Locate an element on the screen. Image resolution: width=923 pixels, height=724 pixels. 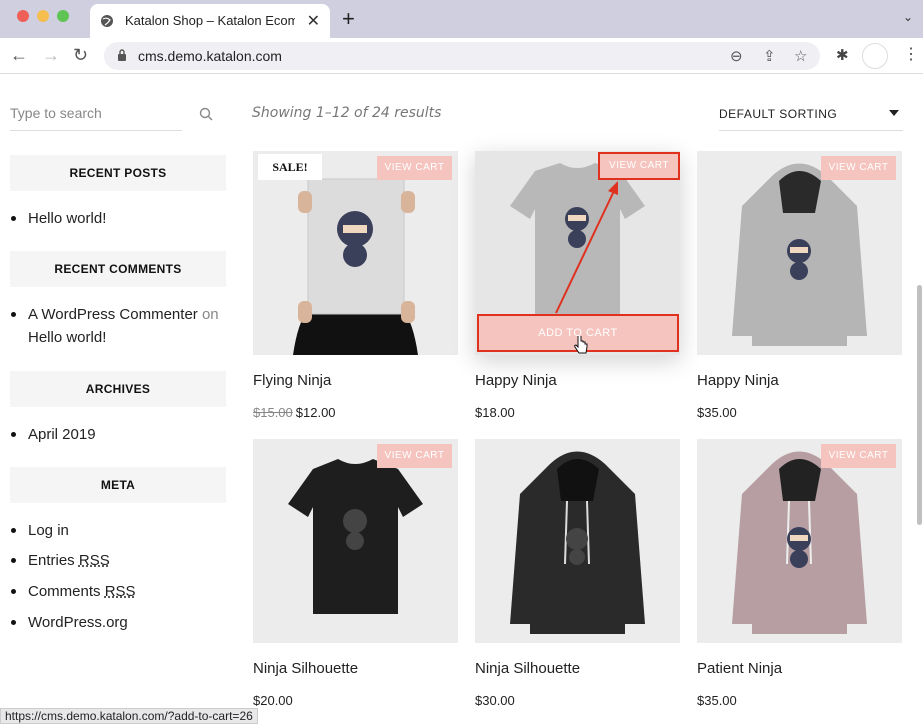
recent-comments-title: RECENT COMMENTS is located at coordinates (118, 269).